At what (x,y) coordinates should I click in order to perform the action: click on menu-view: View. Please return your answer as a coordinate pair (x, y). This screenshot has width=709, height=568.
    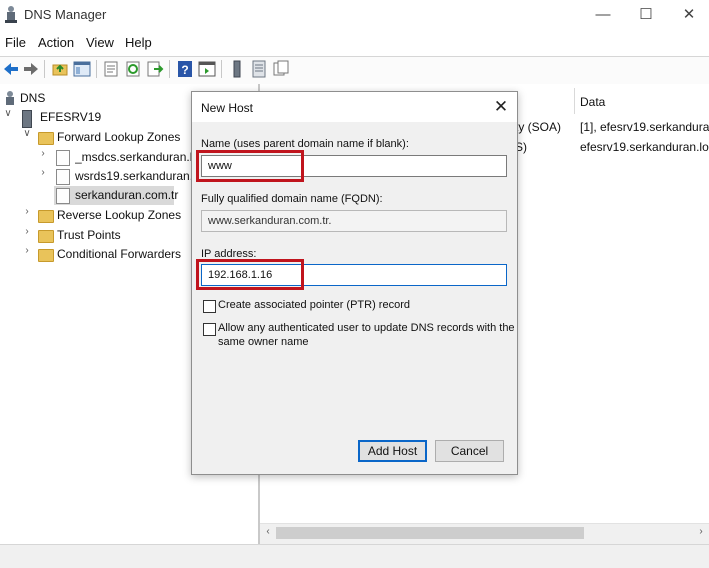
    Looking at the image, I should click on (100, 42).